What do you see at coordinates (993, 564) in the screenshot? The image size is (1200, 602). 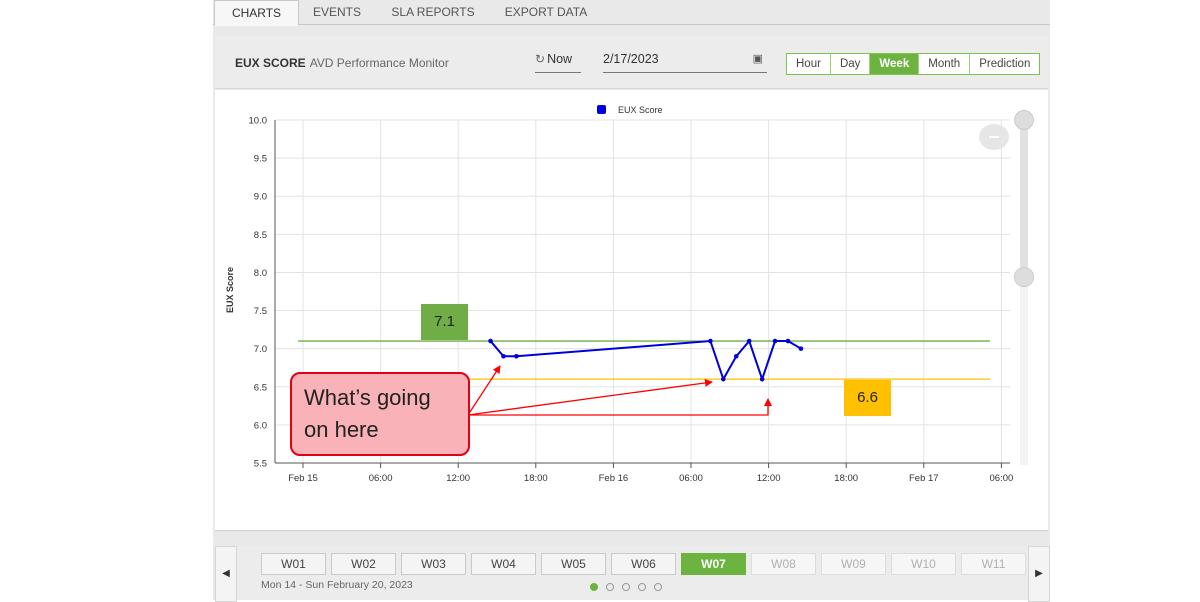 I see `week-button-w11: W11` at bounding box center [993, 564].